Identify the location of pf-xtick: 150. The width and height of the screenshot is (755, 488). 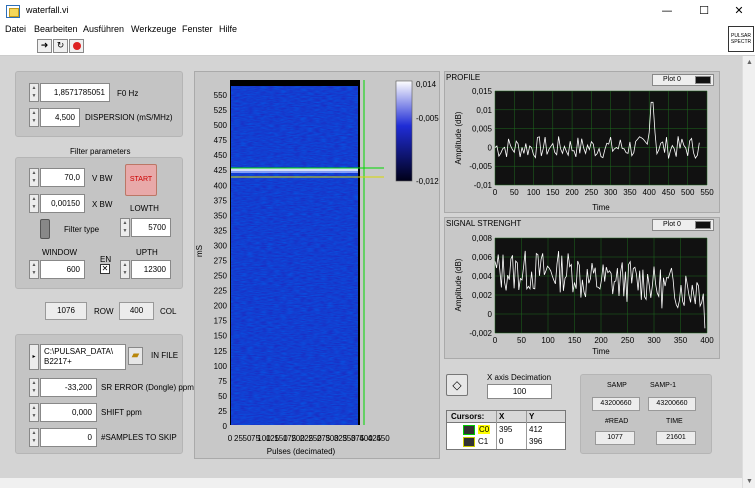
(553, 192).